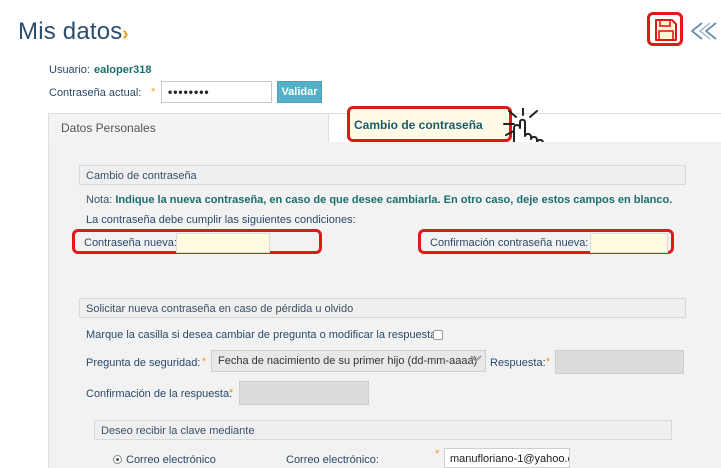  I want to click on email-label: Correo electrónico:, so click(332, 460).